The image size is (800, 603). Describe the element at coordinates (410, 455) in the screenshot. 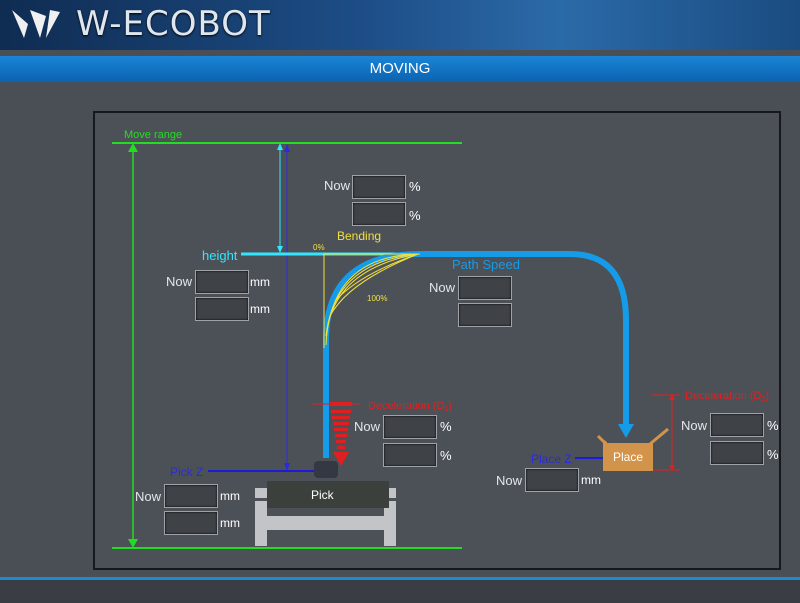

I see `decel-pick-input` at that location.